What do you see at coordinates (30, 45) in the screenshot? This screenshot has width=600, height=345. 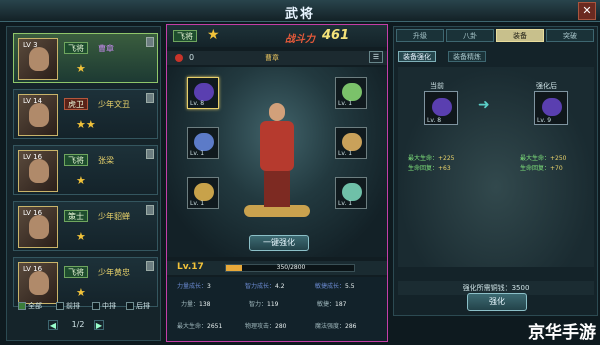 I see `hero-level: LV 3` at bounding box center [30, 45].